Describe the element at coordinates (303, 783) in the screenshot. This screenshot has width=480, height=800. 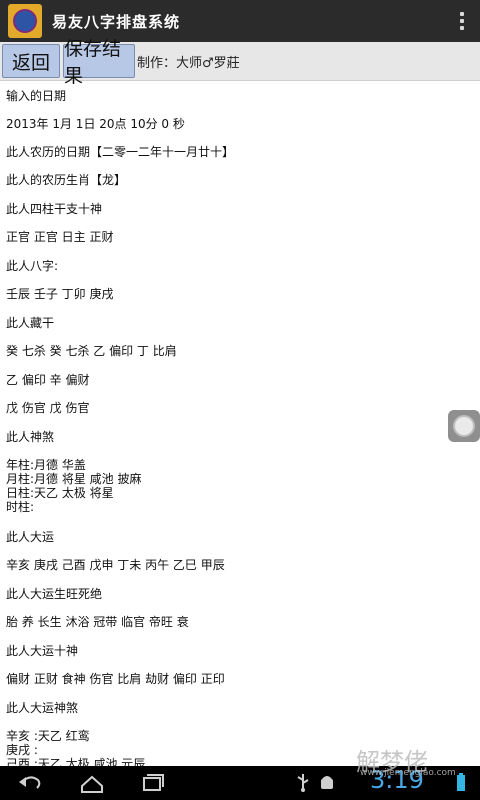
I see `usb-icon` at that location.